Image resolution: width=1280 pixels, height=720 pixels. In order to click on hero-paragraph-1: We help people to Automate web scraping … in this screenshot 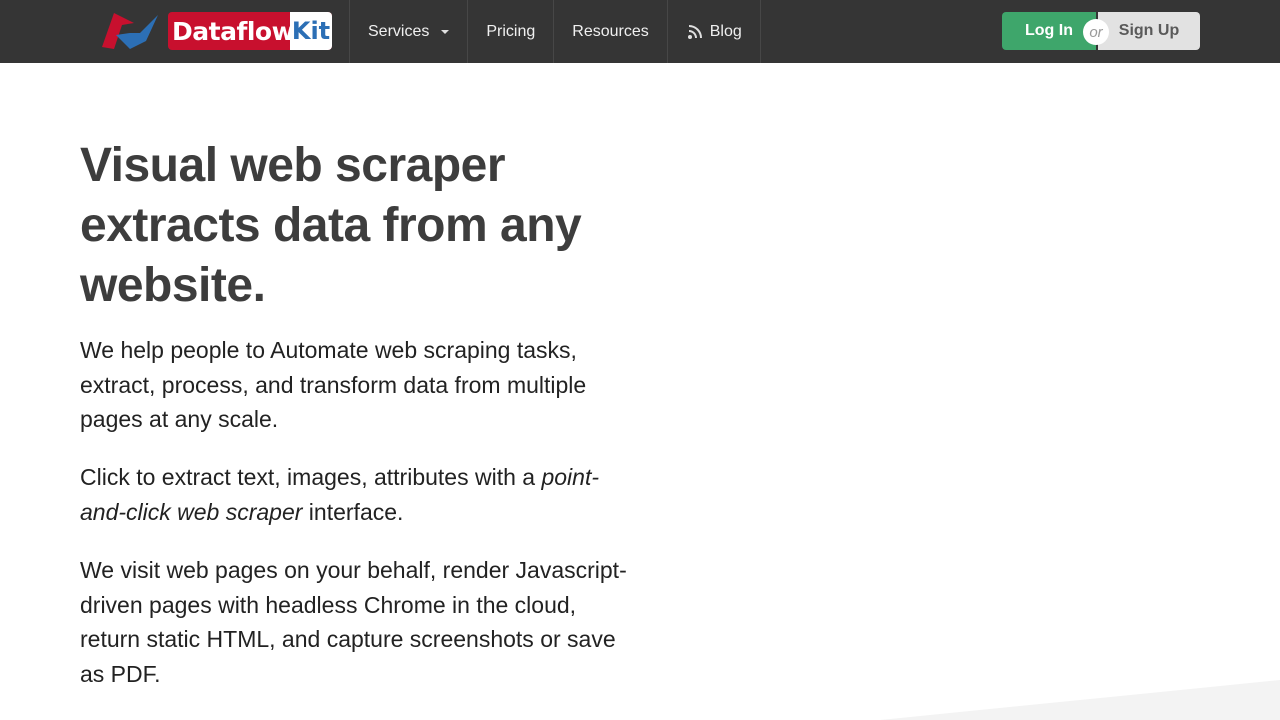, I will do `click(333, 384)`.